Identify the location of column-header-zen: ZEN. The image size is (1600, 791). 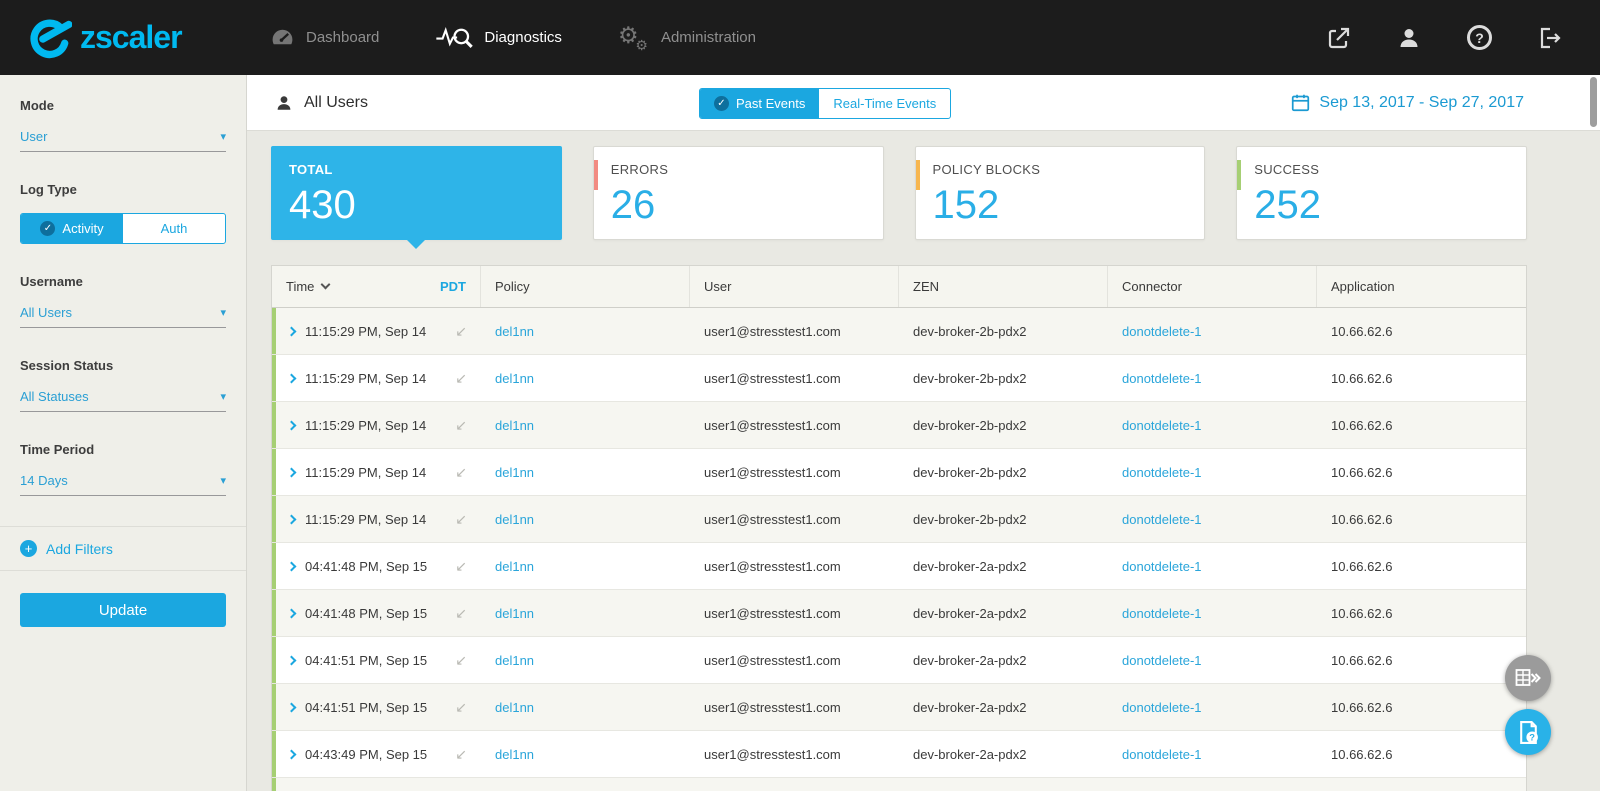
(1003, 286).